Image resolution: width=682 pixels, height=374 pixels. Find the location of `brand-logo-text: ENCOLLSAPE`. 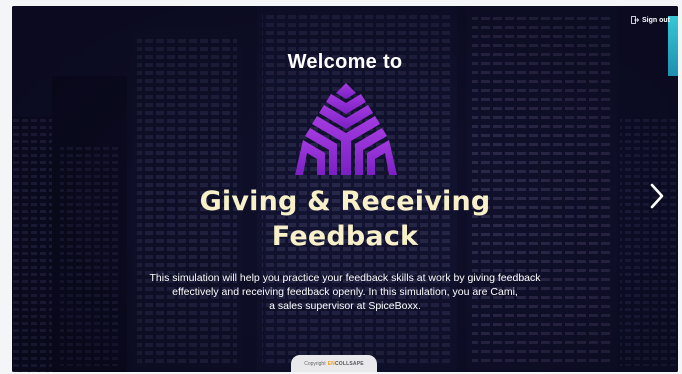

brand-logo-text: ENCOLLSAPE is located at coordinates (345, 363).